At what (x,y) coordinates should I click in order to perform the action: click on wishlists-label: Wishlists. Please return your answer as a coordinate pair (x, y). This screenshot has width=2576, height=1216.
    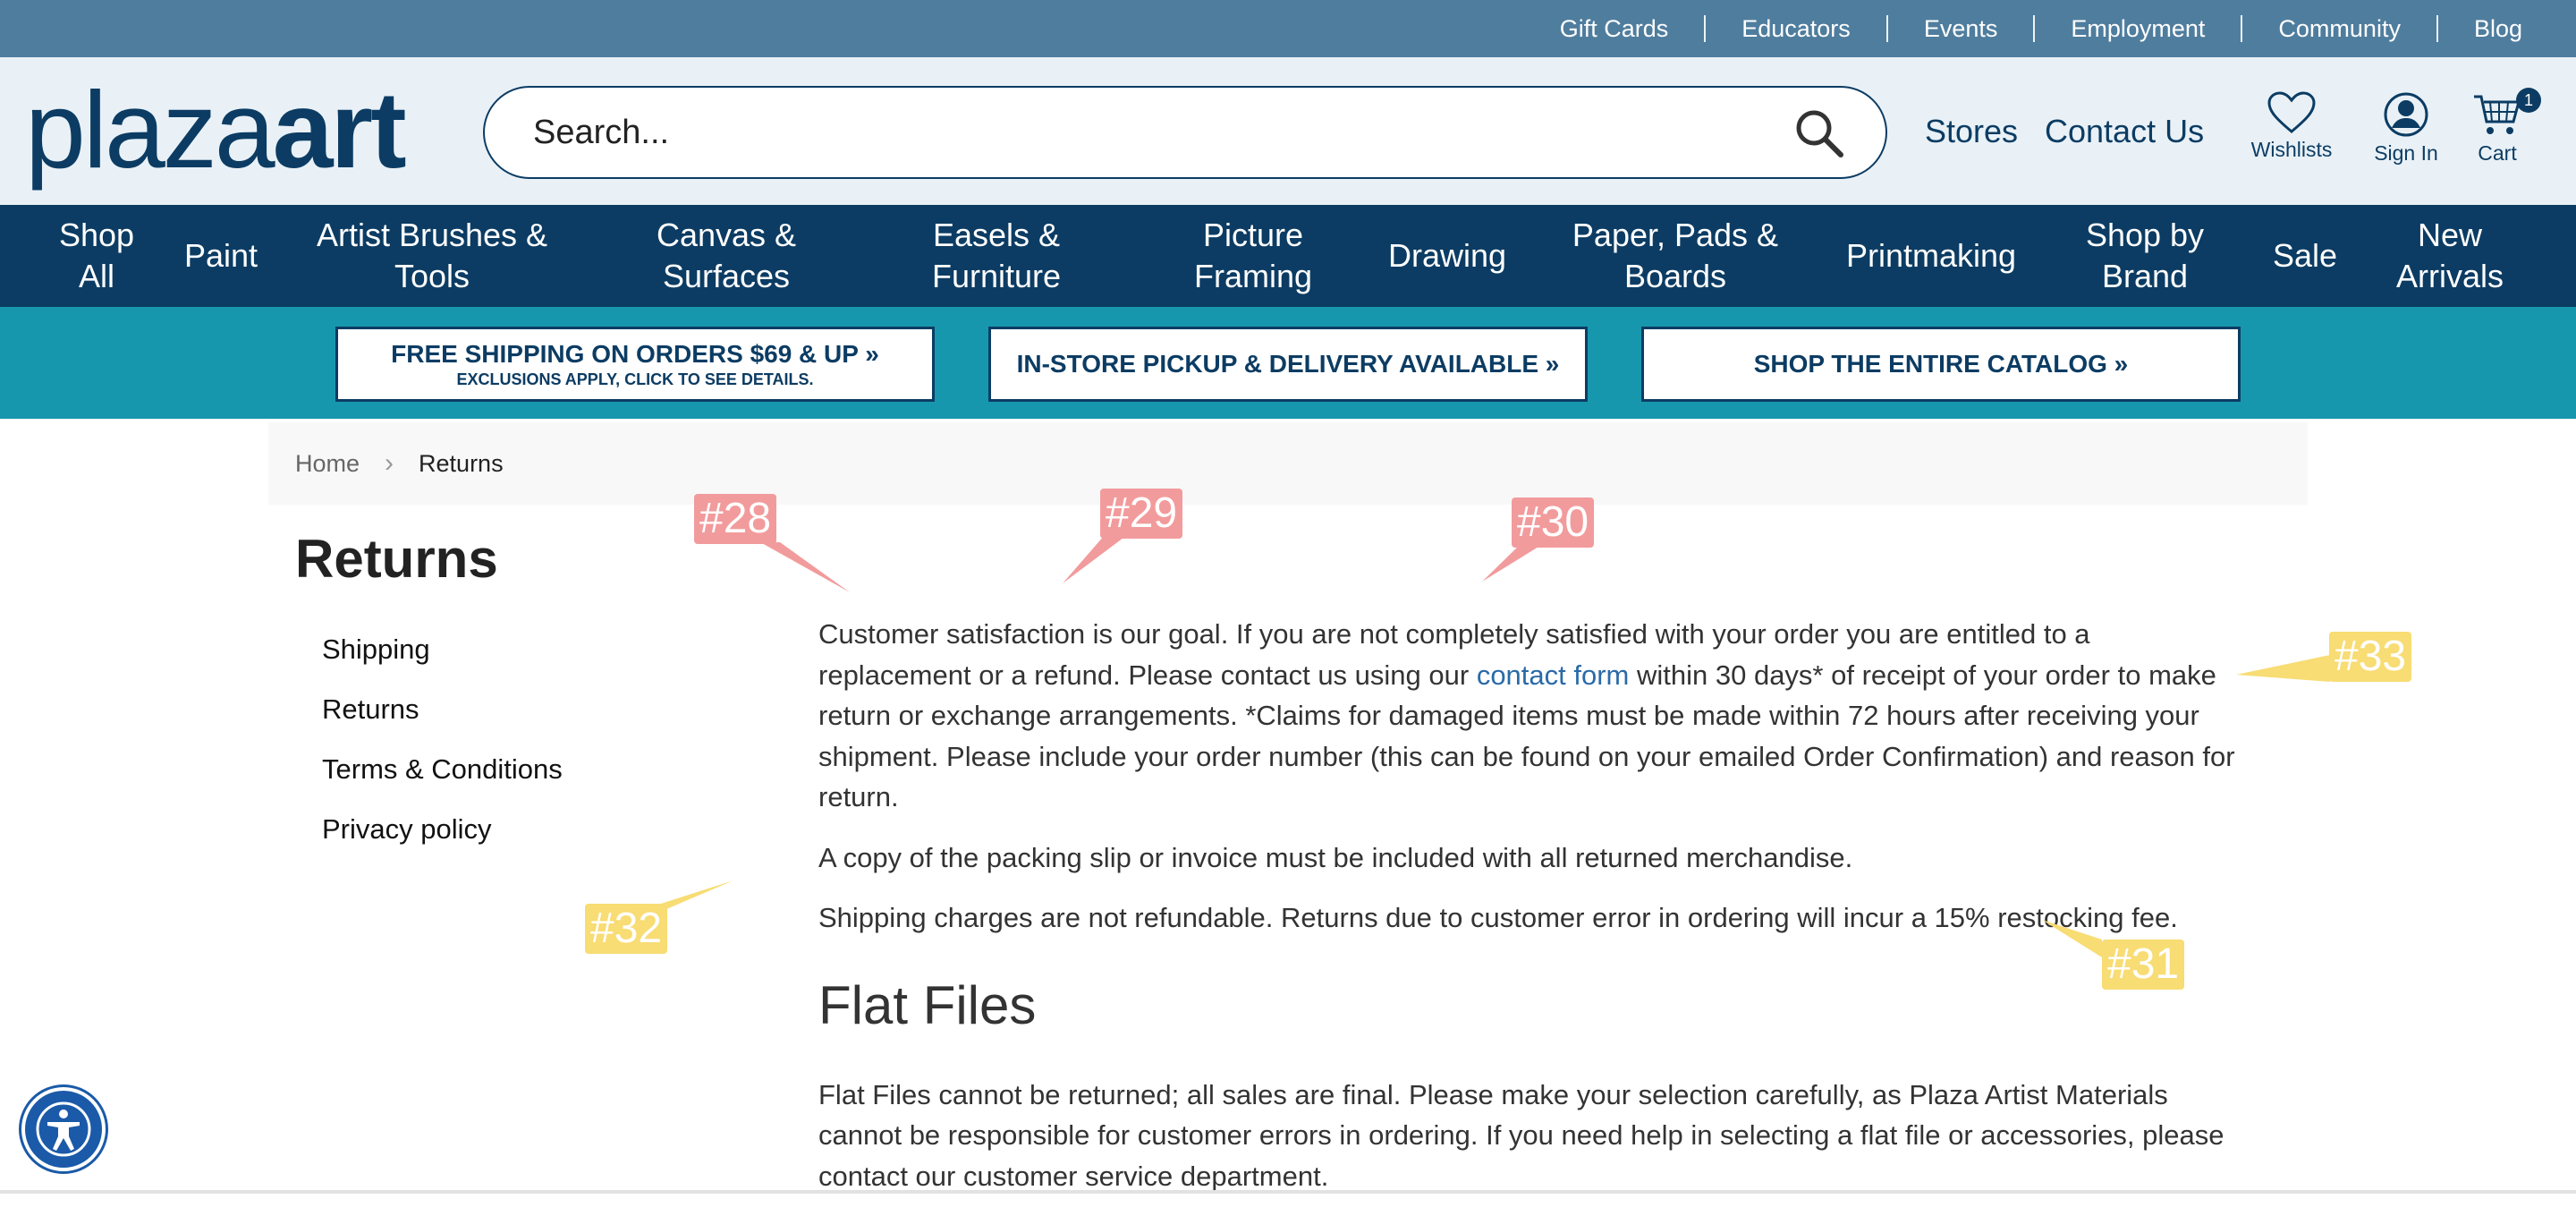
    Looking at the image, I should click on (2291, 150).